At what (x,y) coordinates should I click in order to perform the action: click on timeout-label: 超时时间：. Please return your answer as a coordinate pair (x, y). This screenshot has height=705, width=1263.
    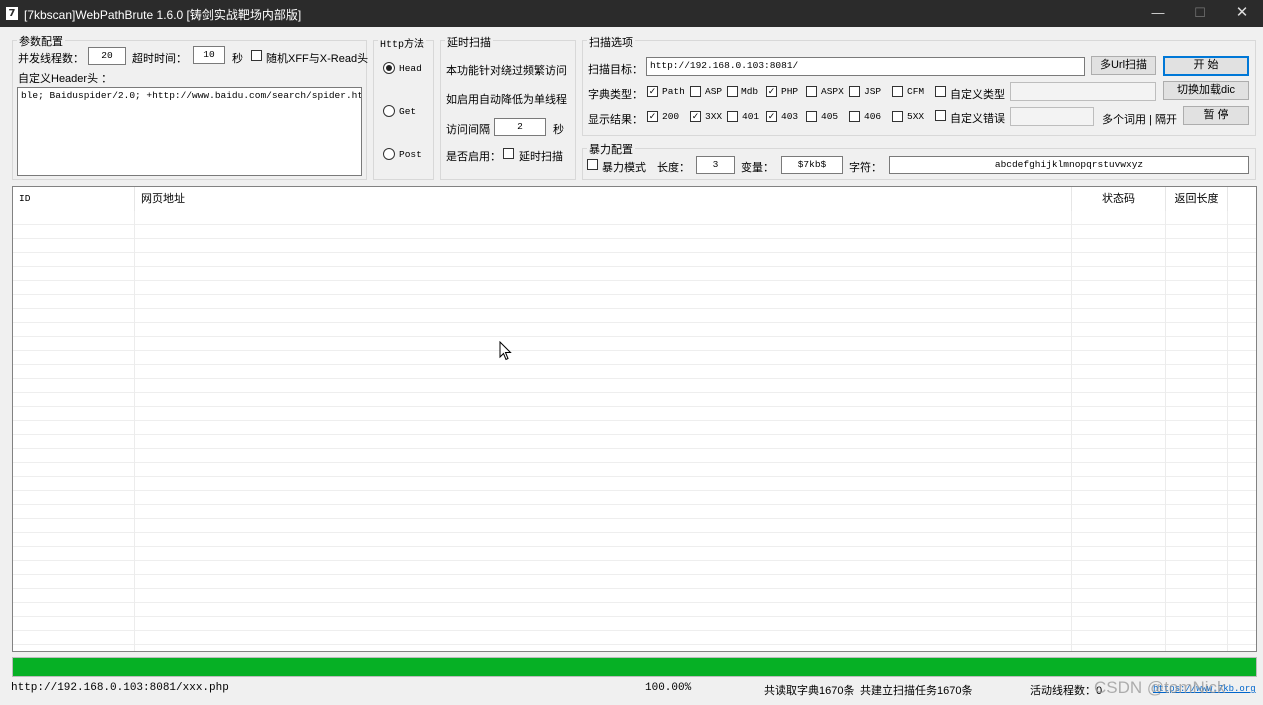
    Looking at the image, I should click on (159, 59).